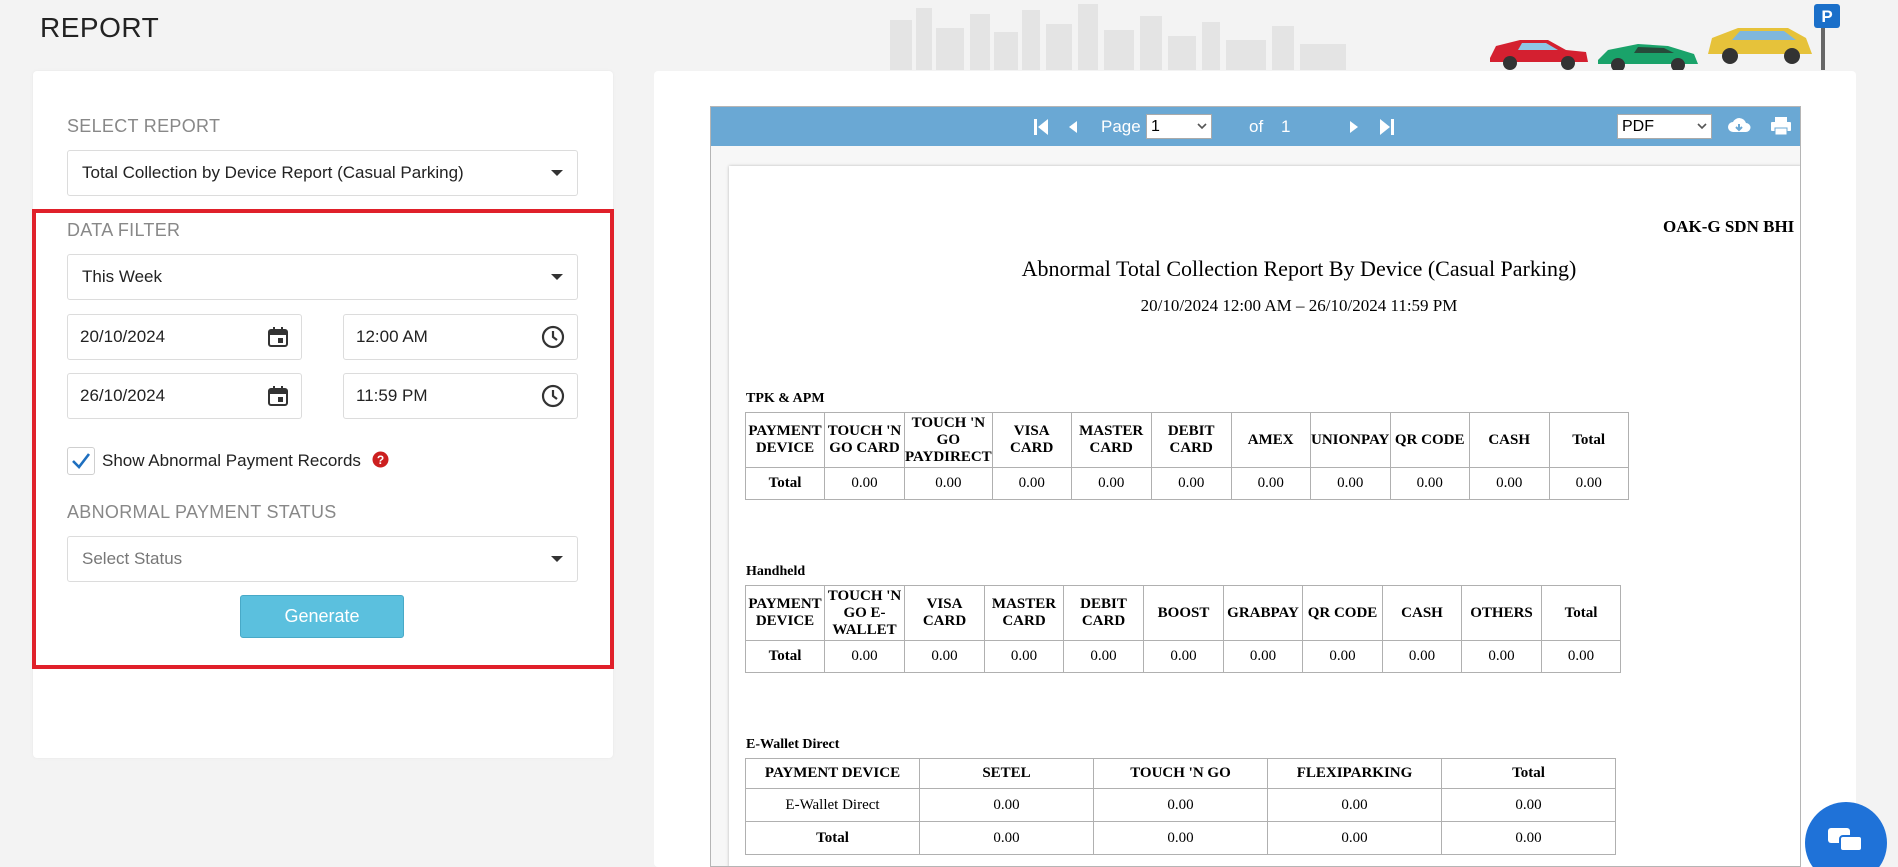  I want to click on last-page-icon, so click(1387, 127).